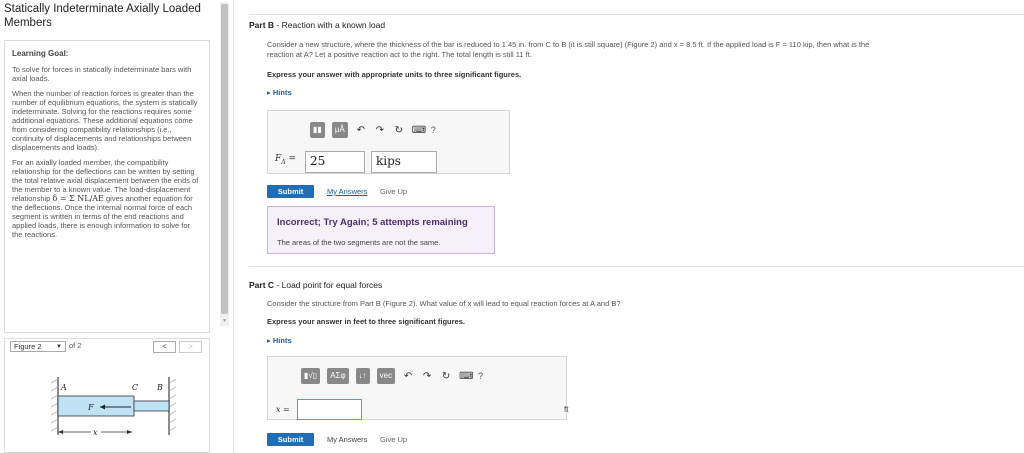  What do you see at coordinates (286, 160) in the screenshot?
I see `part-b-answer-label: FA =` at bounding box center [286, 160].